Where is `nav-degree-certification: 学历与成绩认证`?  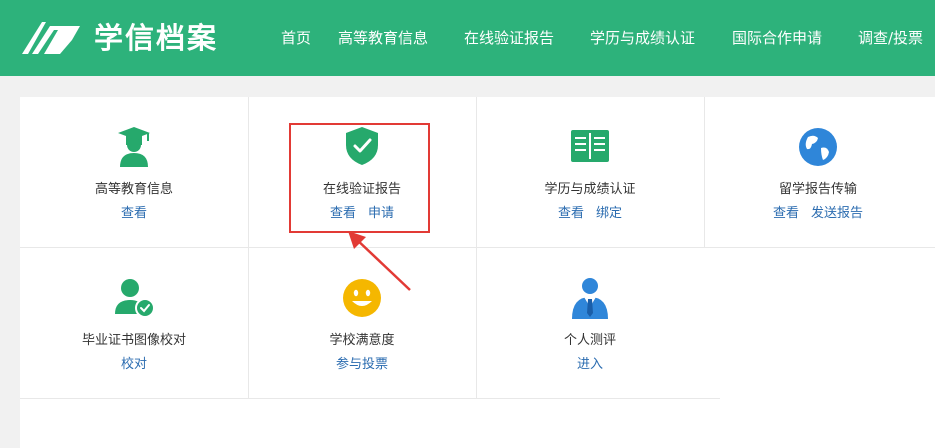
nav-degree-certification: 学历与成绩认证 is located at coordinates (642, 38).